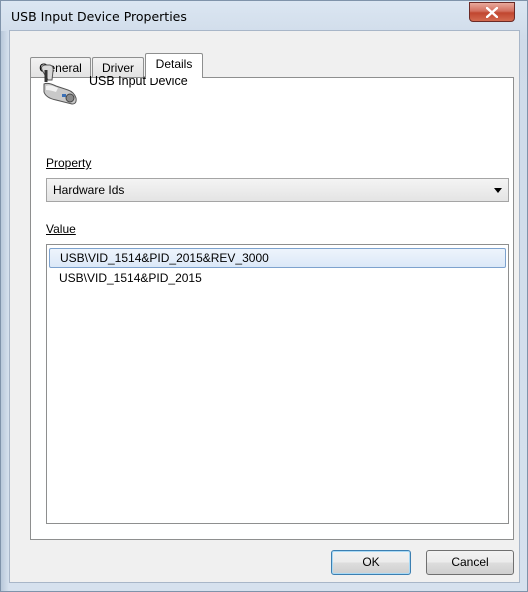  I want to click on ok-button: OK, so click(371, 562).